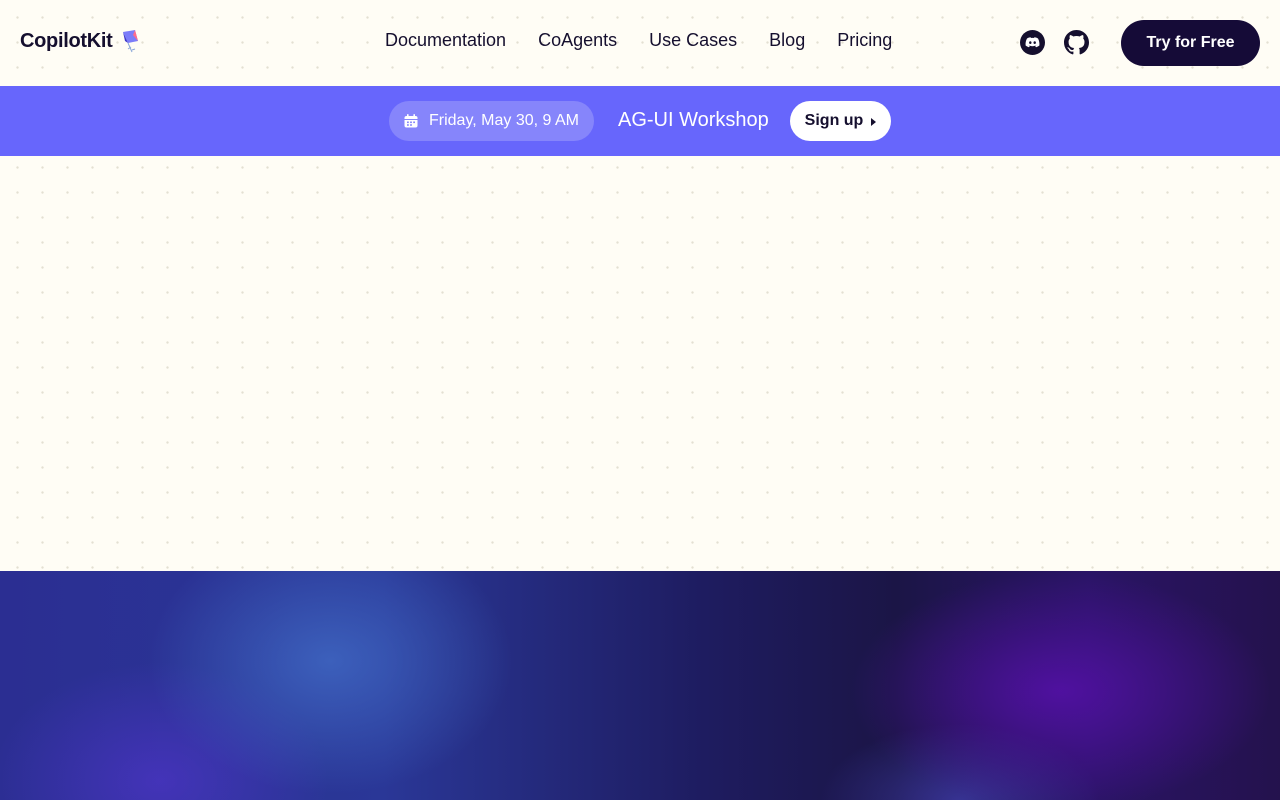  I want to click on try-for-free-button: Try for Free, so click(1190, 43).